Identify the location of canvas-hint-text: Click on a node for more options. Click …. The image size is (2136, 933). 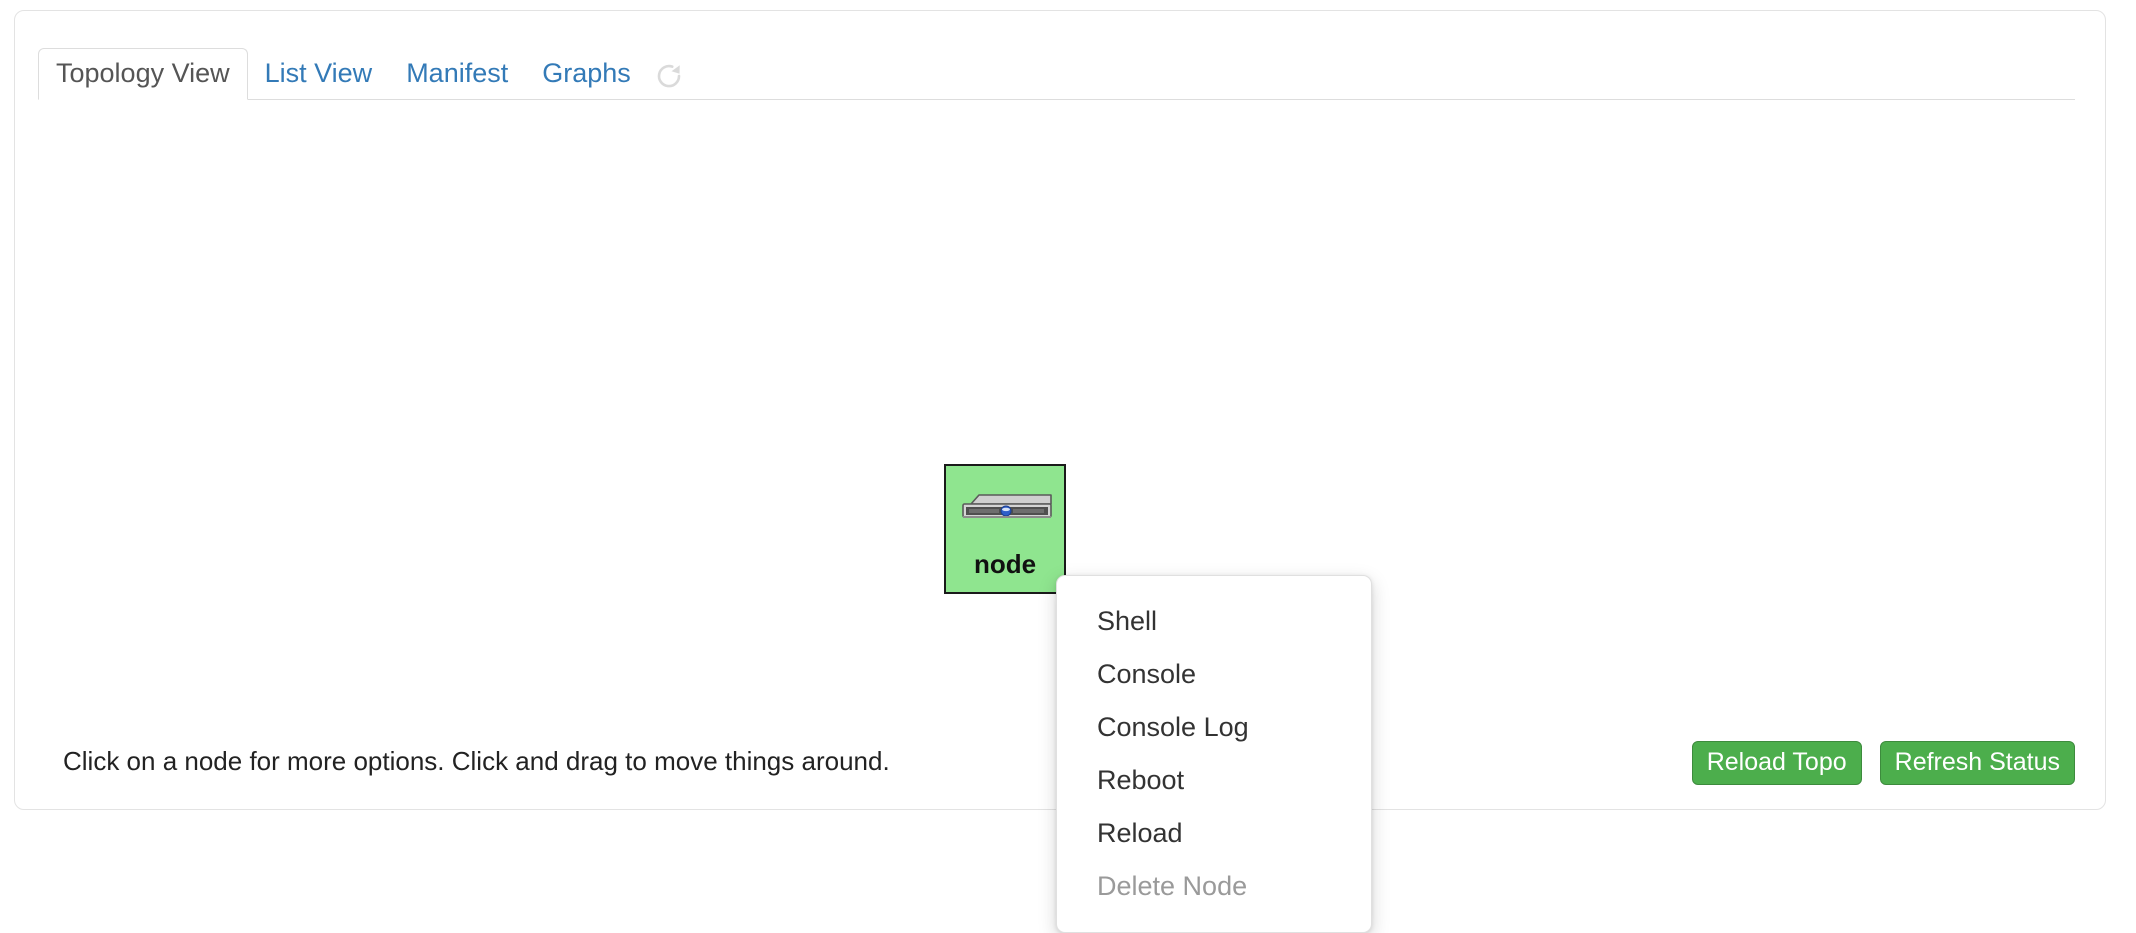
(476, 761).